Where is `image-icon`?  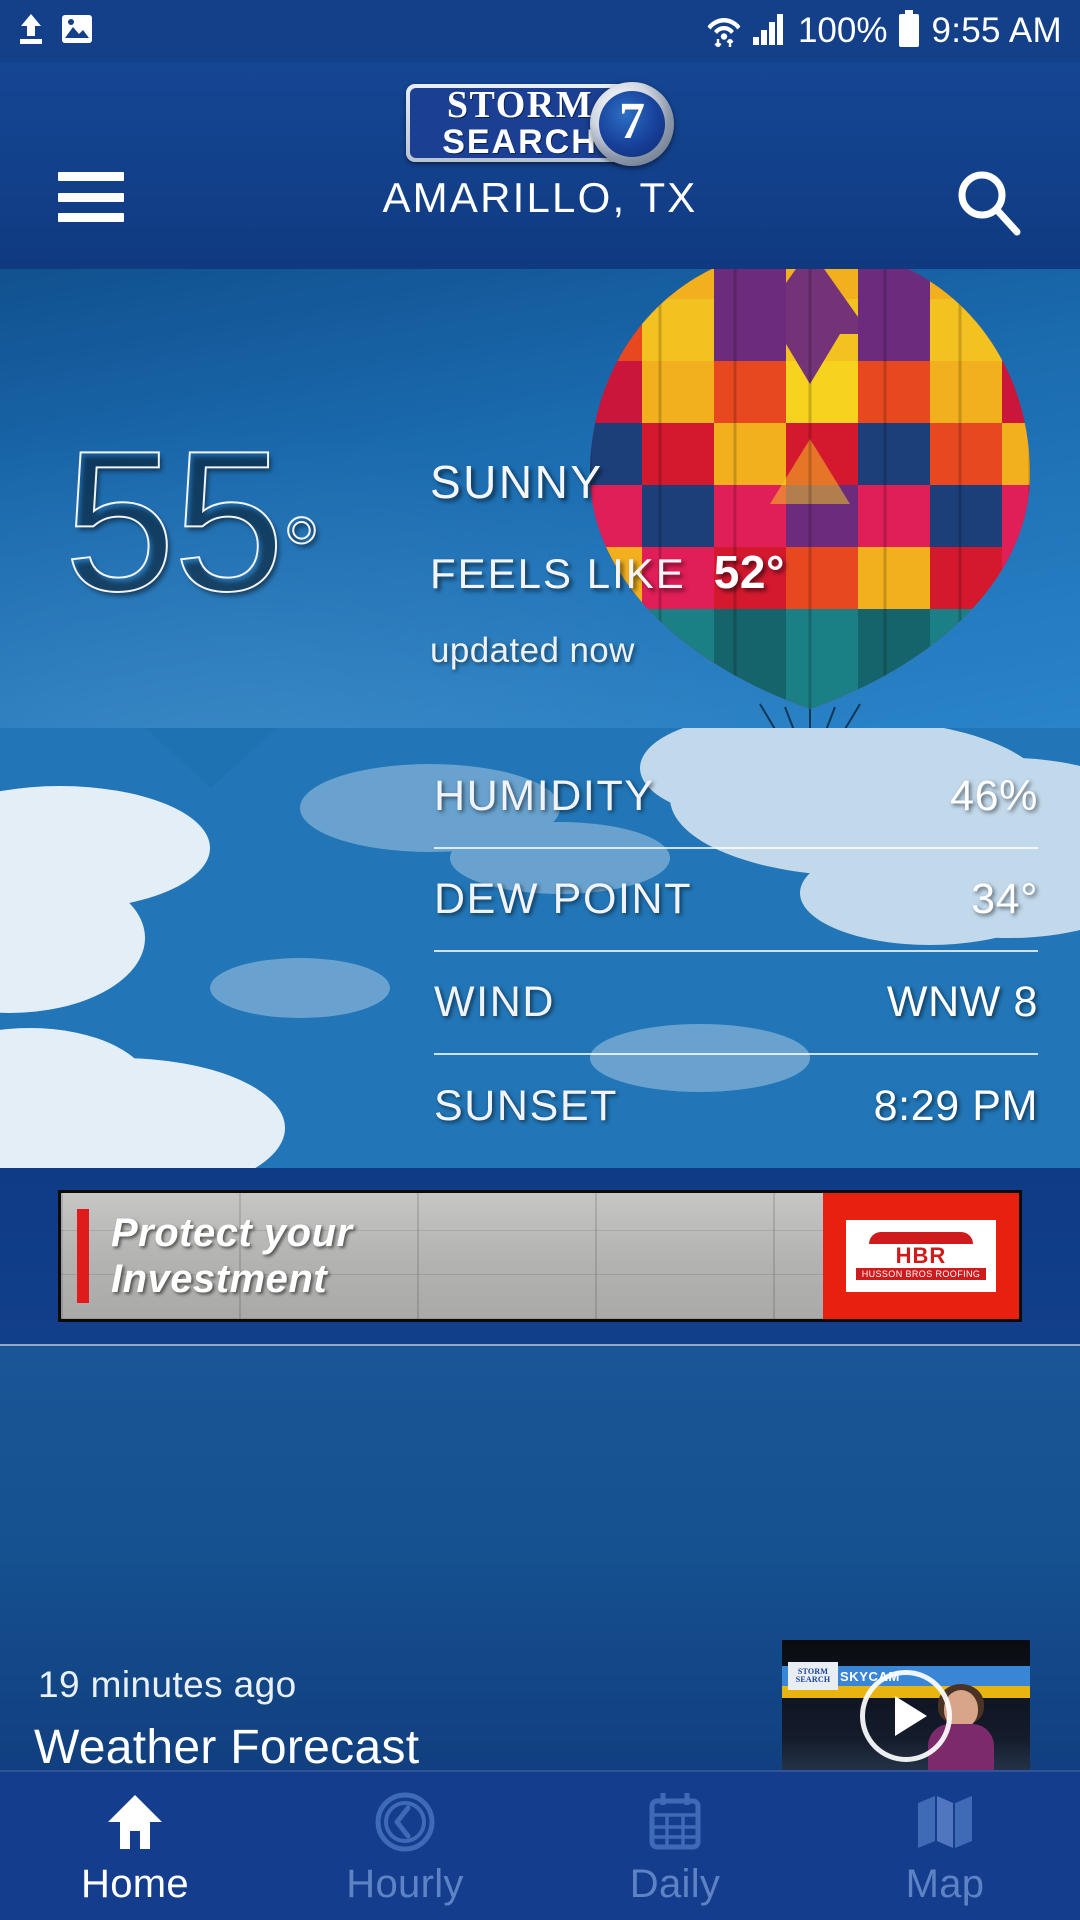 image-icon is located at coordinates (77, 31).